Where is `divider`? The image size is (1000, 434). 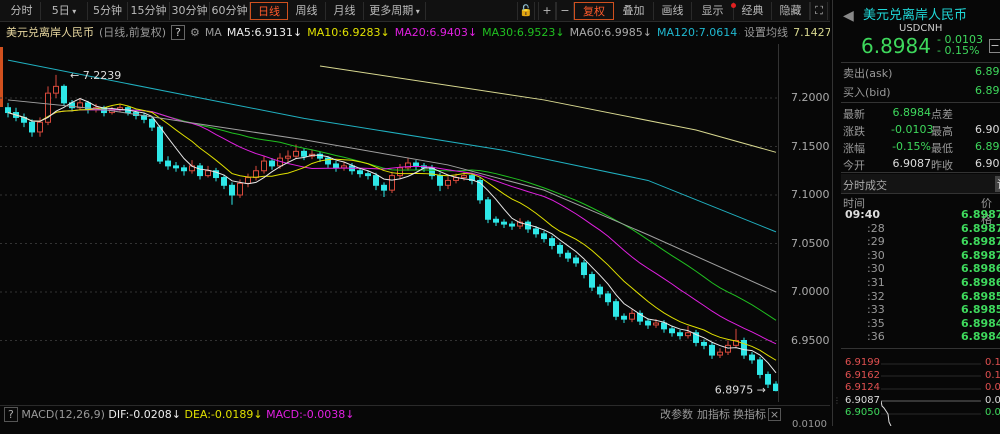 divider is located at coordinates (920, 62).